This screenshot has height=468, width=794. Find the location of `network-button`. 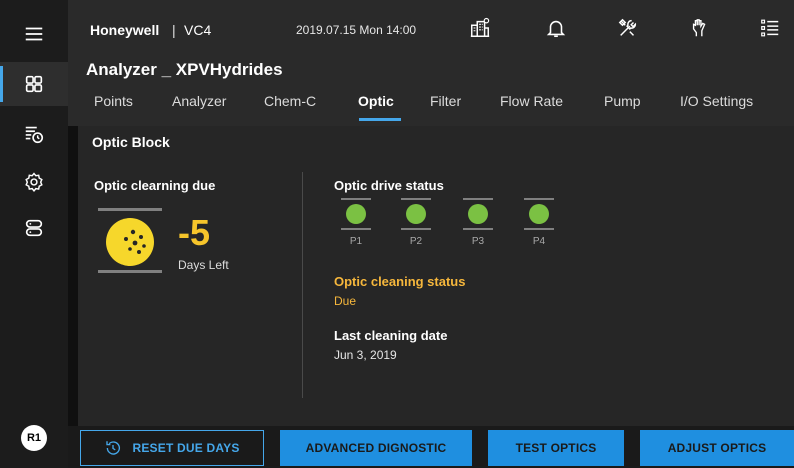

network-button is located at coordinates (480, 28).